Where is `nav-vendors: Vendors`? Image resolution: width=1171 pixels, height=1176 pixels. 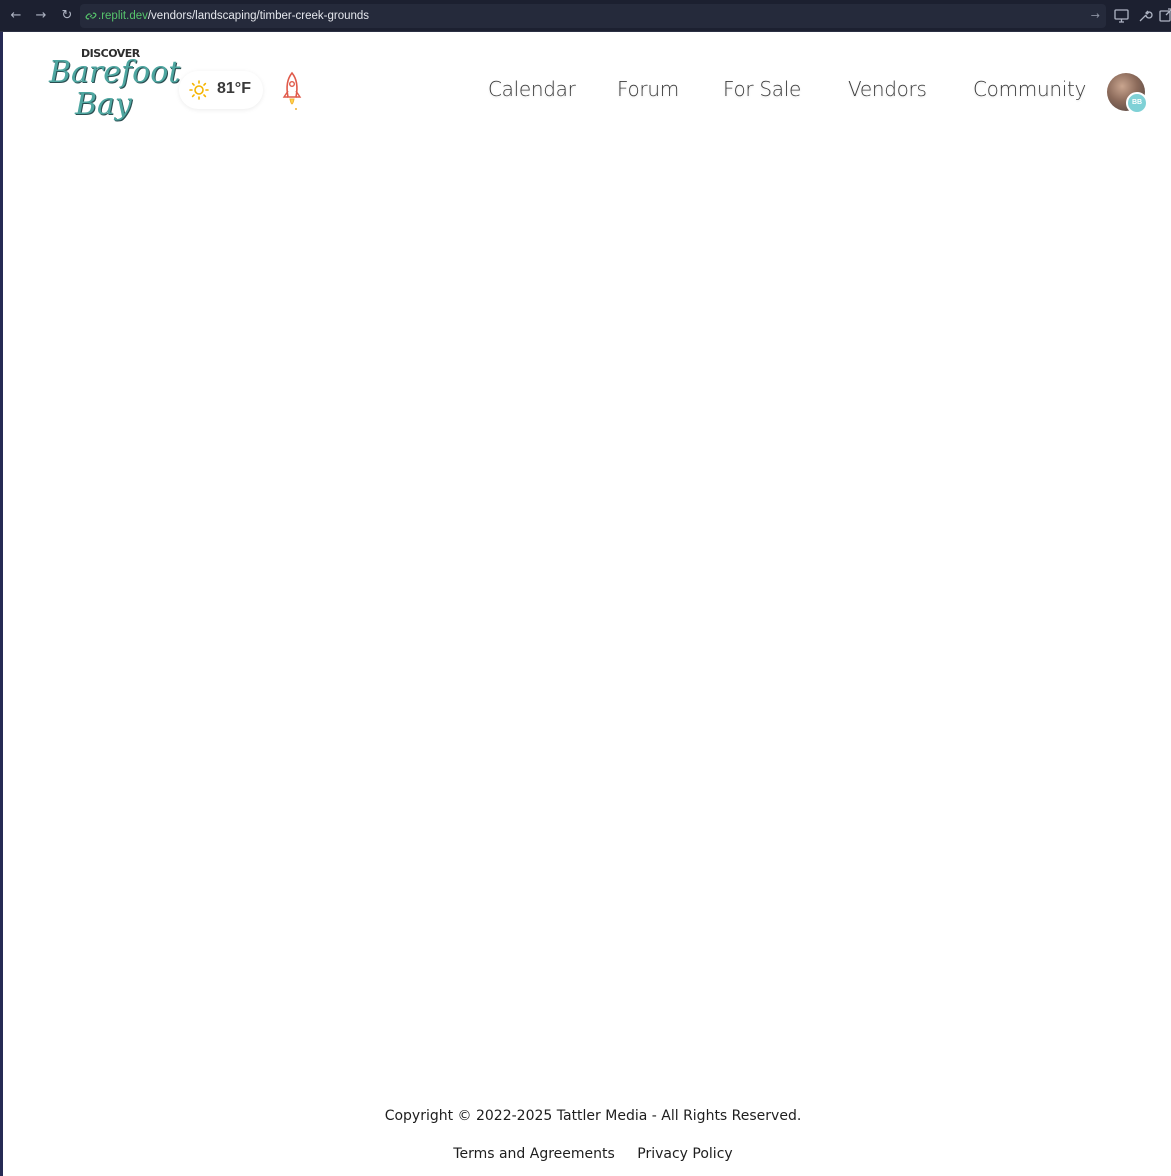 nav-vendors: Vendors is located at coordinates (887, 89).